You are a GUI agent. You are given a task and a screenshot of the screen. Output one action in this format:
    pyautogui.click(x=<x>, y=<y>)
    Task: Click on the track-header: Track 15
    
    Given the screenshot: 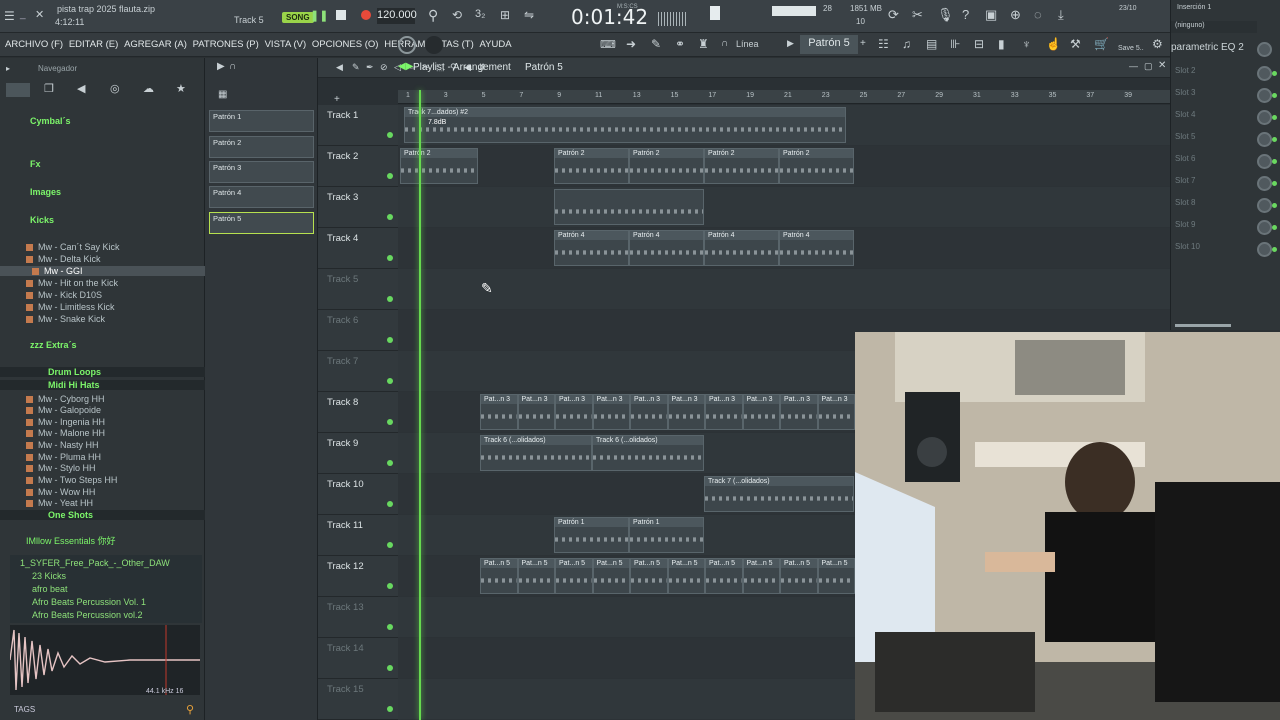 What is the action you would take?
    pyautogui.click(x=358, y=699)
    